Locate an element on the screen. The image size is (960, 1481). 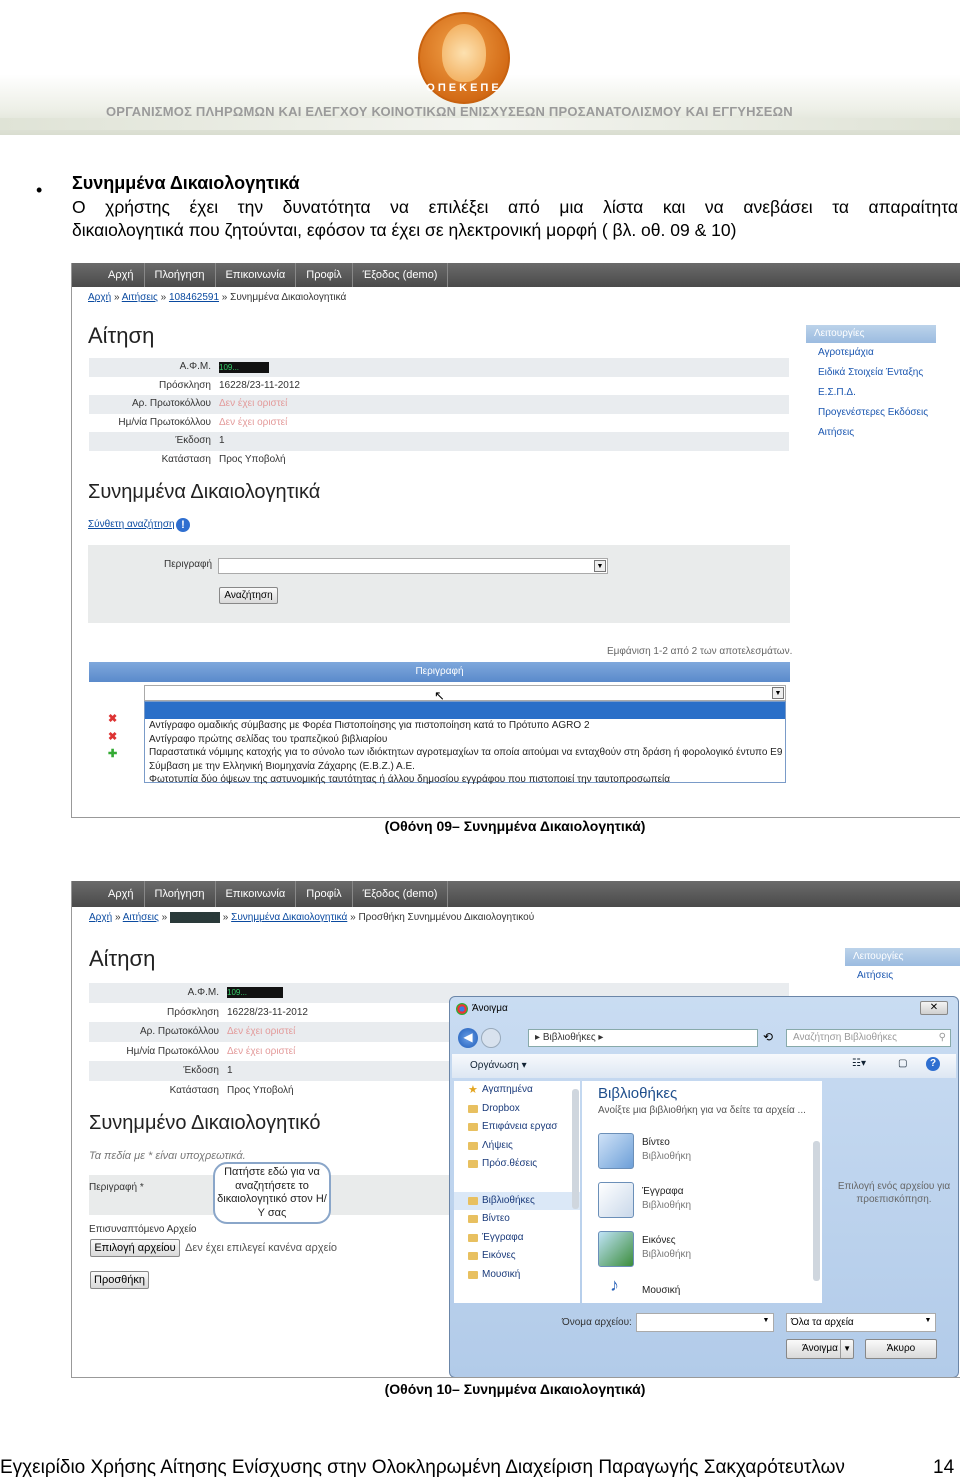
cancel-button: Άκυρο is located at coordinates (901, 1349).